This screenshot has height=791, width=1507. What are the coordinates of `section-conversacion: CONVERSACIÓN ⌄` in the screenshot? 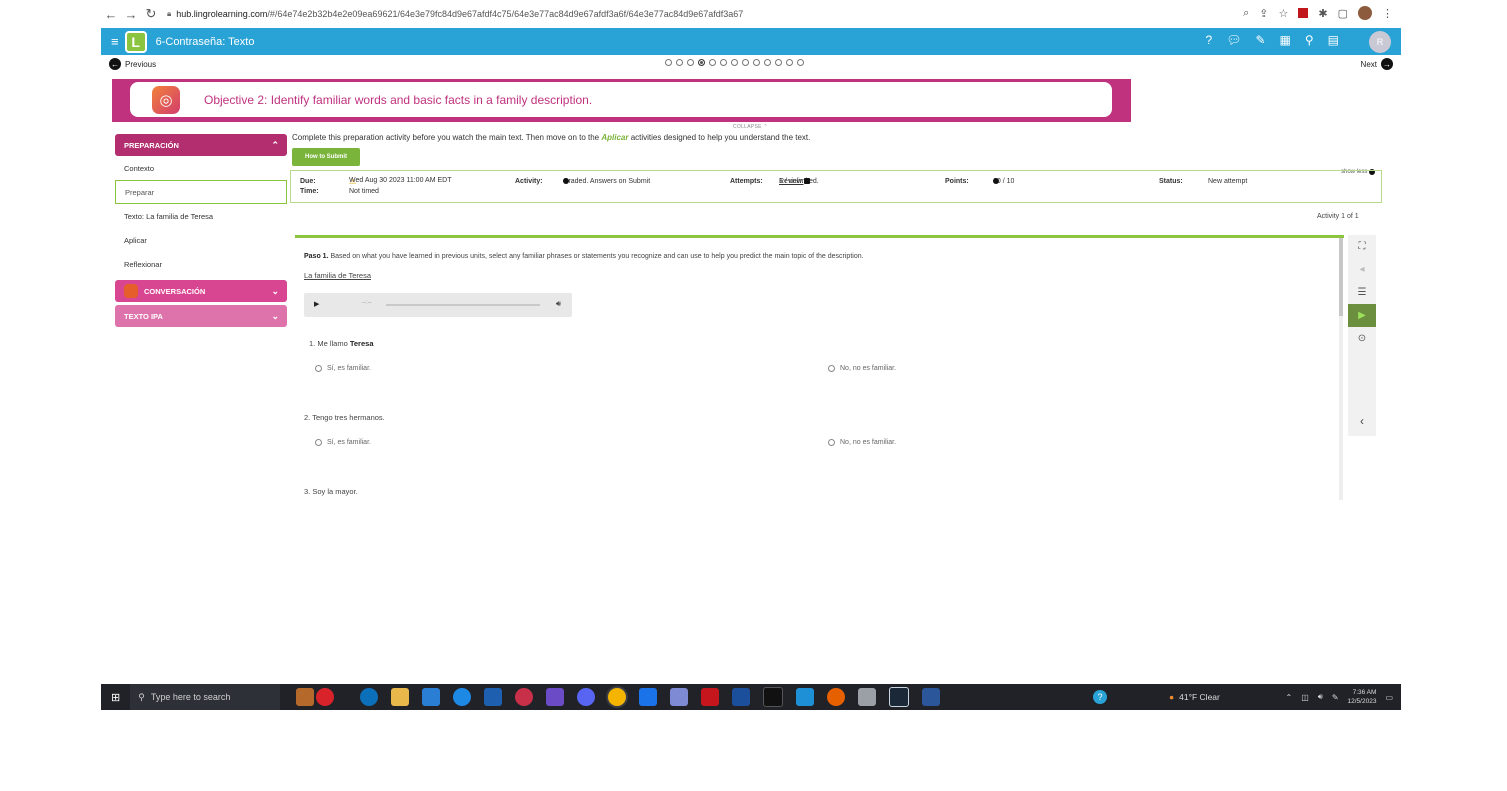 It's located at (201, 291).